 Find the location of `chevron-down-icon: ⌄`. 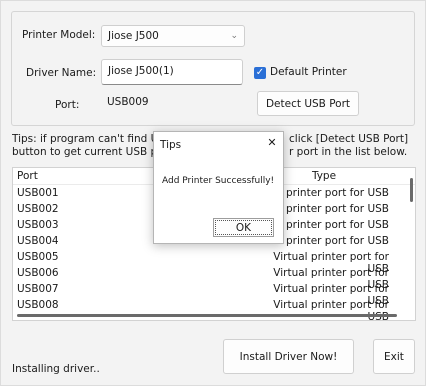

chevron-down-icon: ⌄ is located at coordinates (234, 36).